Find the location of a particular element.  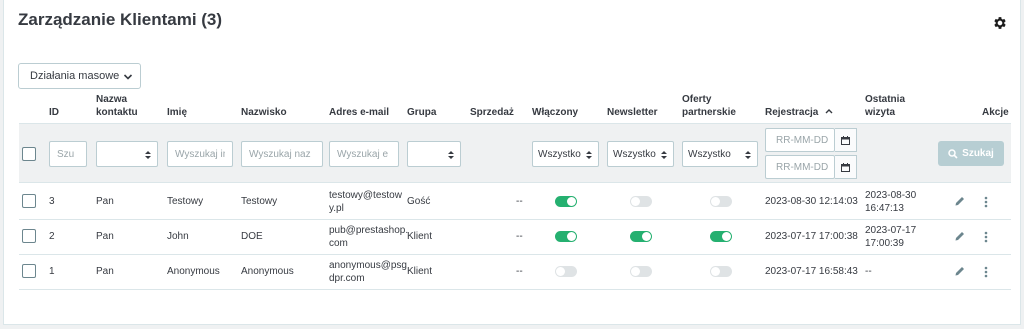

calendar-to-button is located at coordinates (846, 167).